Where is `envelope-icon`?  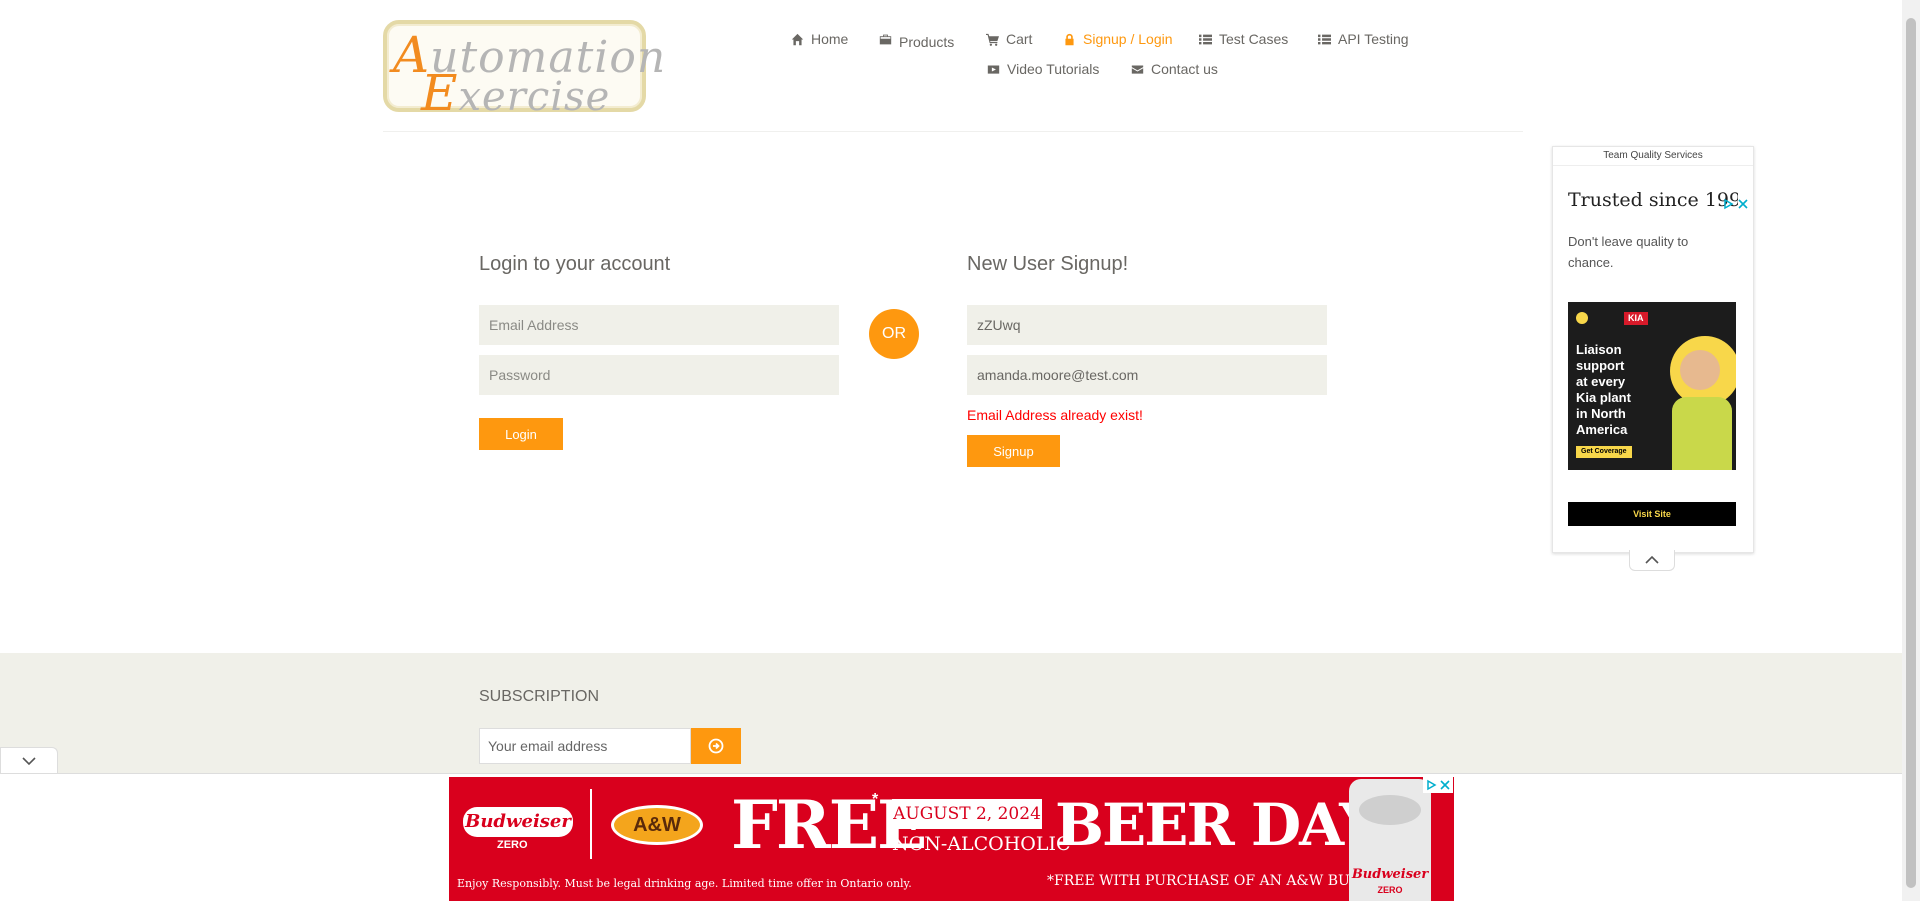
envelope-icon is located at coordinates (1137, 69).